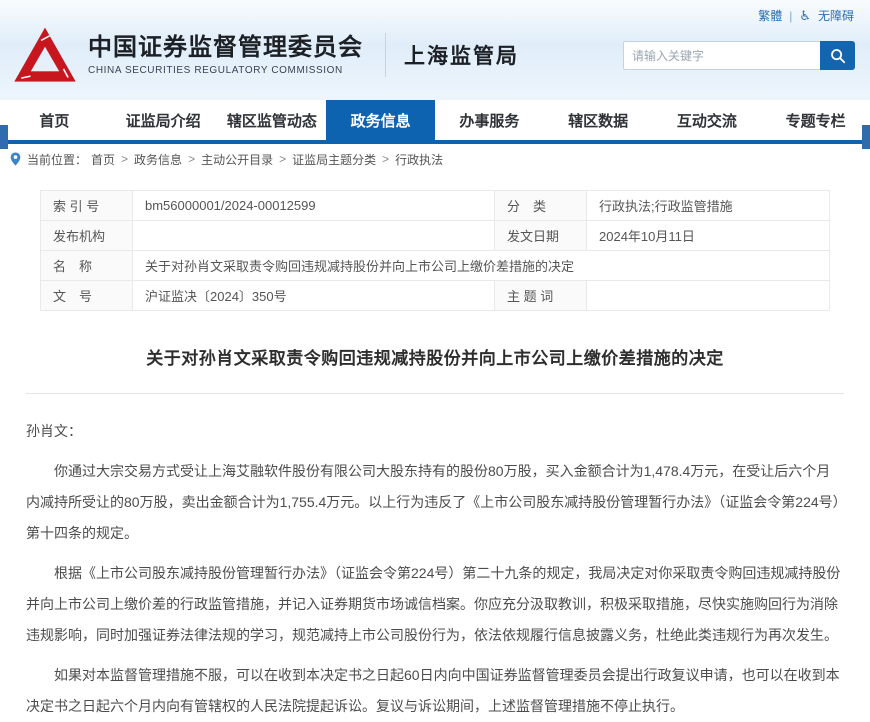 The height and width of the screenshot is (722, 870). What do you see at coordinates (313, 235) in the screenshot?
I see `meta-publisher-value` at bounding box center [313, 235].